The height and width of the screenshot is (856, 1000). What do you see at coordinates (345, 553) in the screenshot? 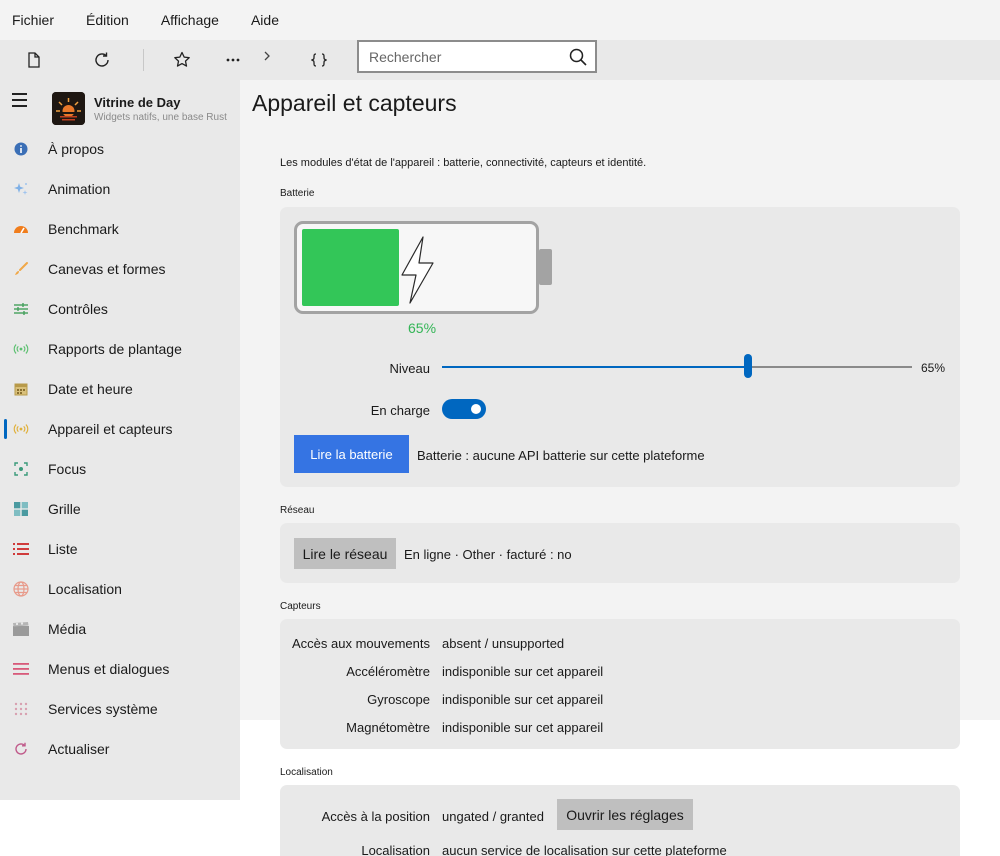
I see `read-network-button: Lire le réseau` at bounding box center [345, 553].